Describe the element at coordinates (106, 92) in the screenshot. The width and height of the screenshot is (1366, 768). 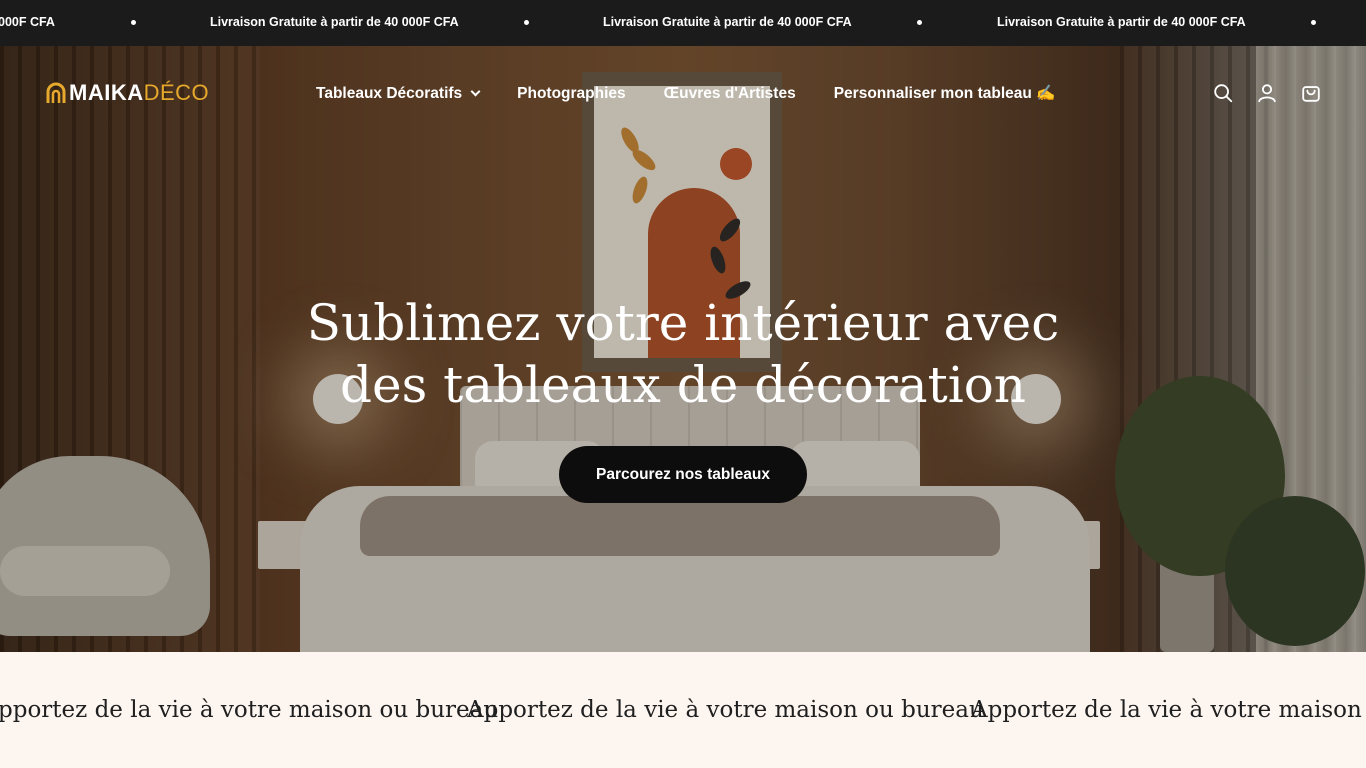
I see `logo-text-primary: MAIKA` at that location.